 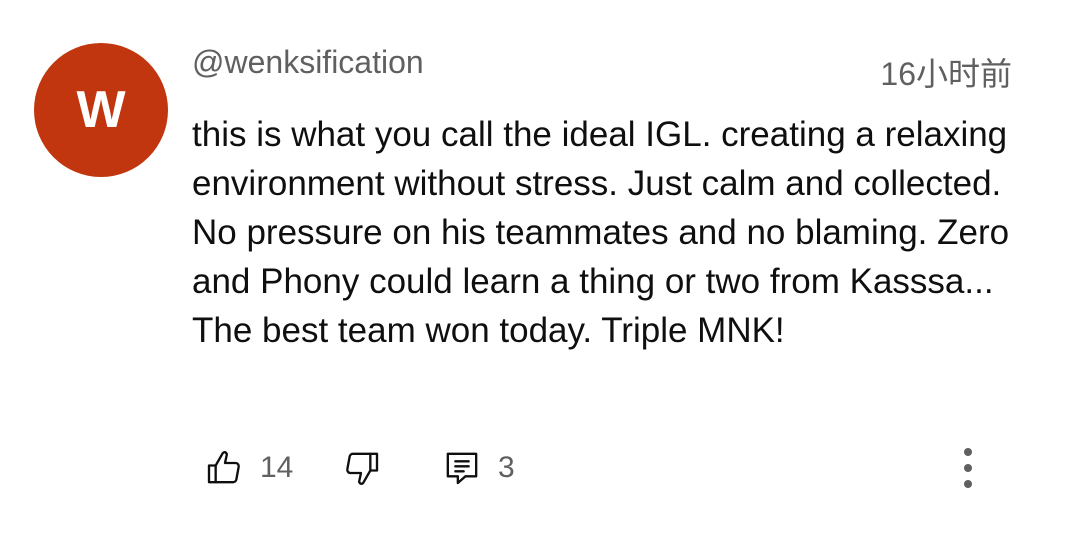 What do you see at coordinates (248, 468) in the screenshot?
I see `like-button: 14` at bounding box center [248, 468].